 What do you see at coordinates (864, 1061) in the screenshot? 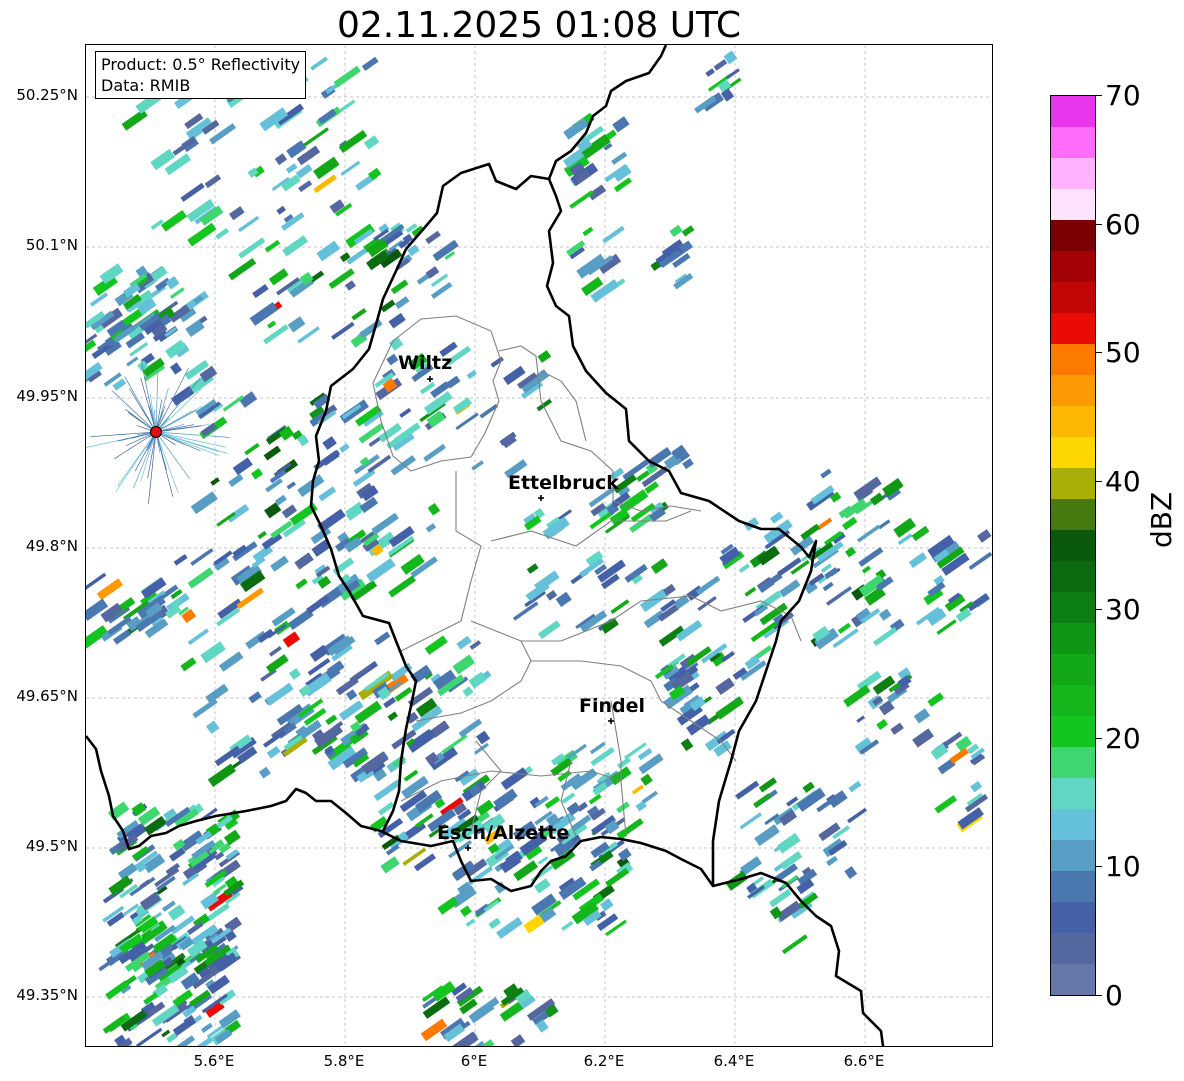
I see `x-tick-label: 6.6°E` at bounding box center [864, 1061].